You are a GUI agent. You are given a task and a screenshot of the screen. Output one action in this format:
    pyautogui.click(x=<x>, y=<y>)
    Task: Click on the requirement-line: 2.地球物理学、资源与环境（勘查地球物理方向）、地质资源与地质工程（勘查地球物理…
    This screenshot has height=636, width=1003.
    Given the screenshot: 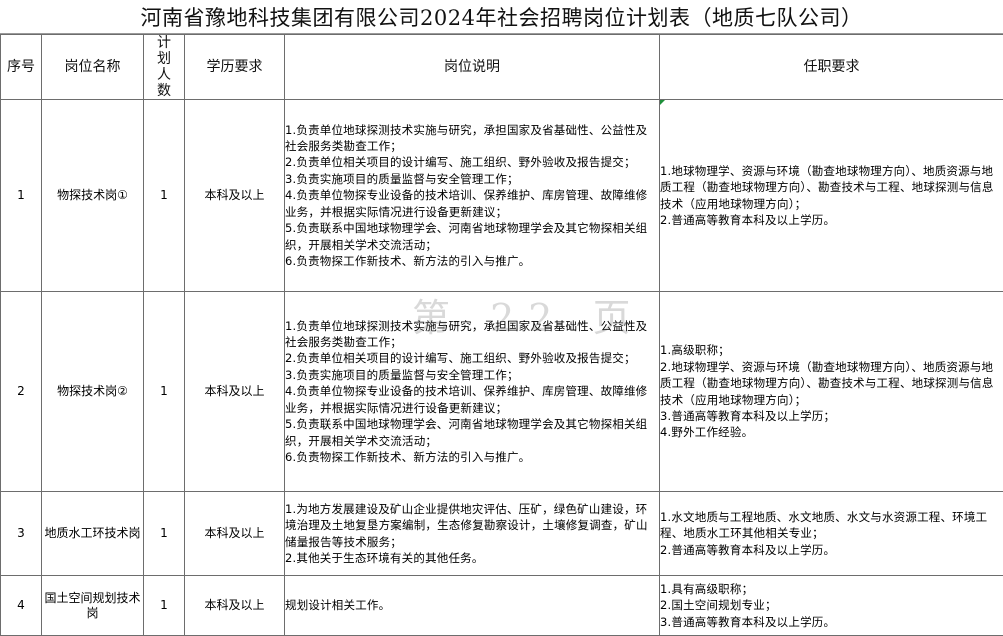 What is the action you would take?
    pyautogui.click(x=831, y=383)
    